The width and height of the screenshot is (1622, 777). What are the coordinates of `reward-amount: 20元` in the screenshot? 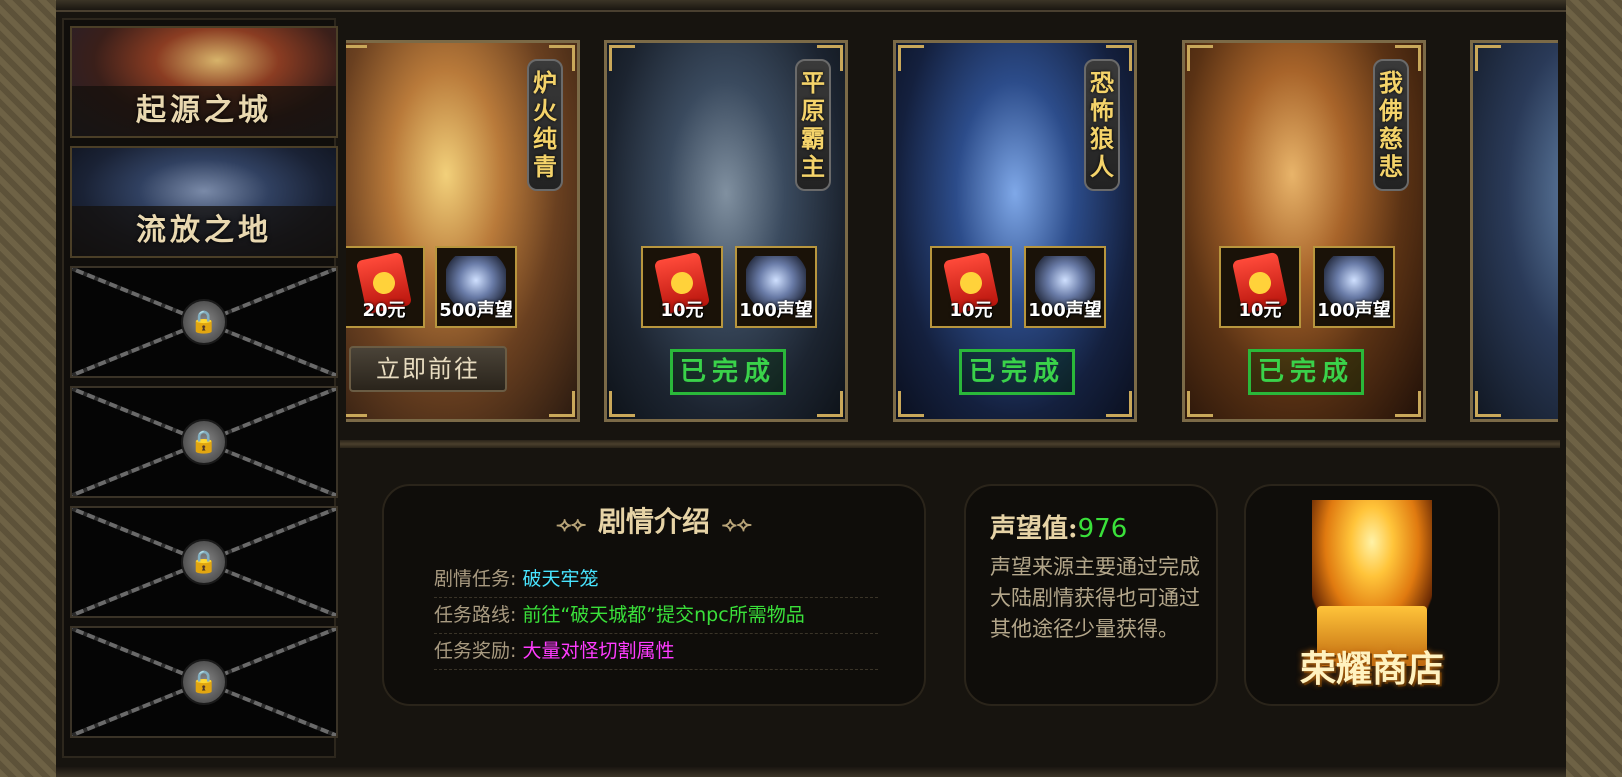 It's located at (384, 310).